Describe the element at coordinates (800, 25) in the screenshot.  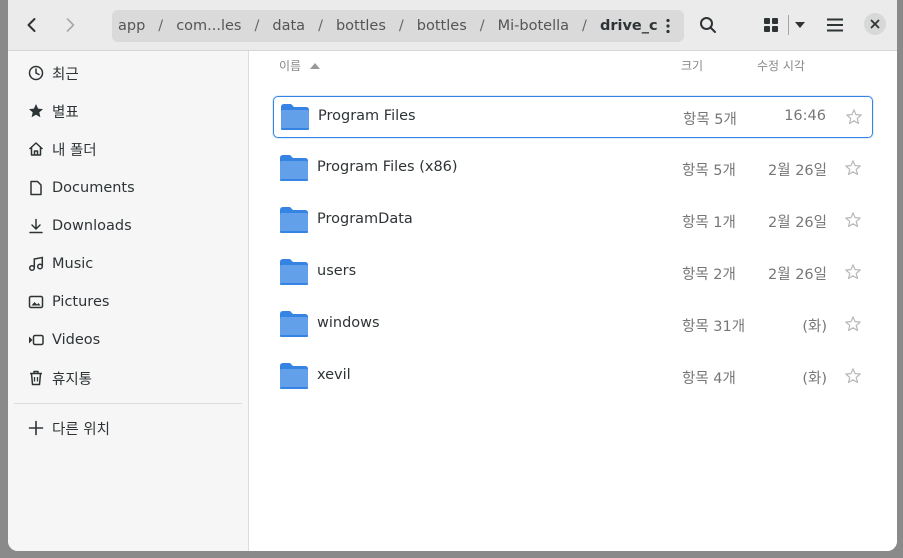
I see `view-options-button` at that location.